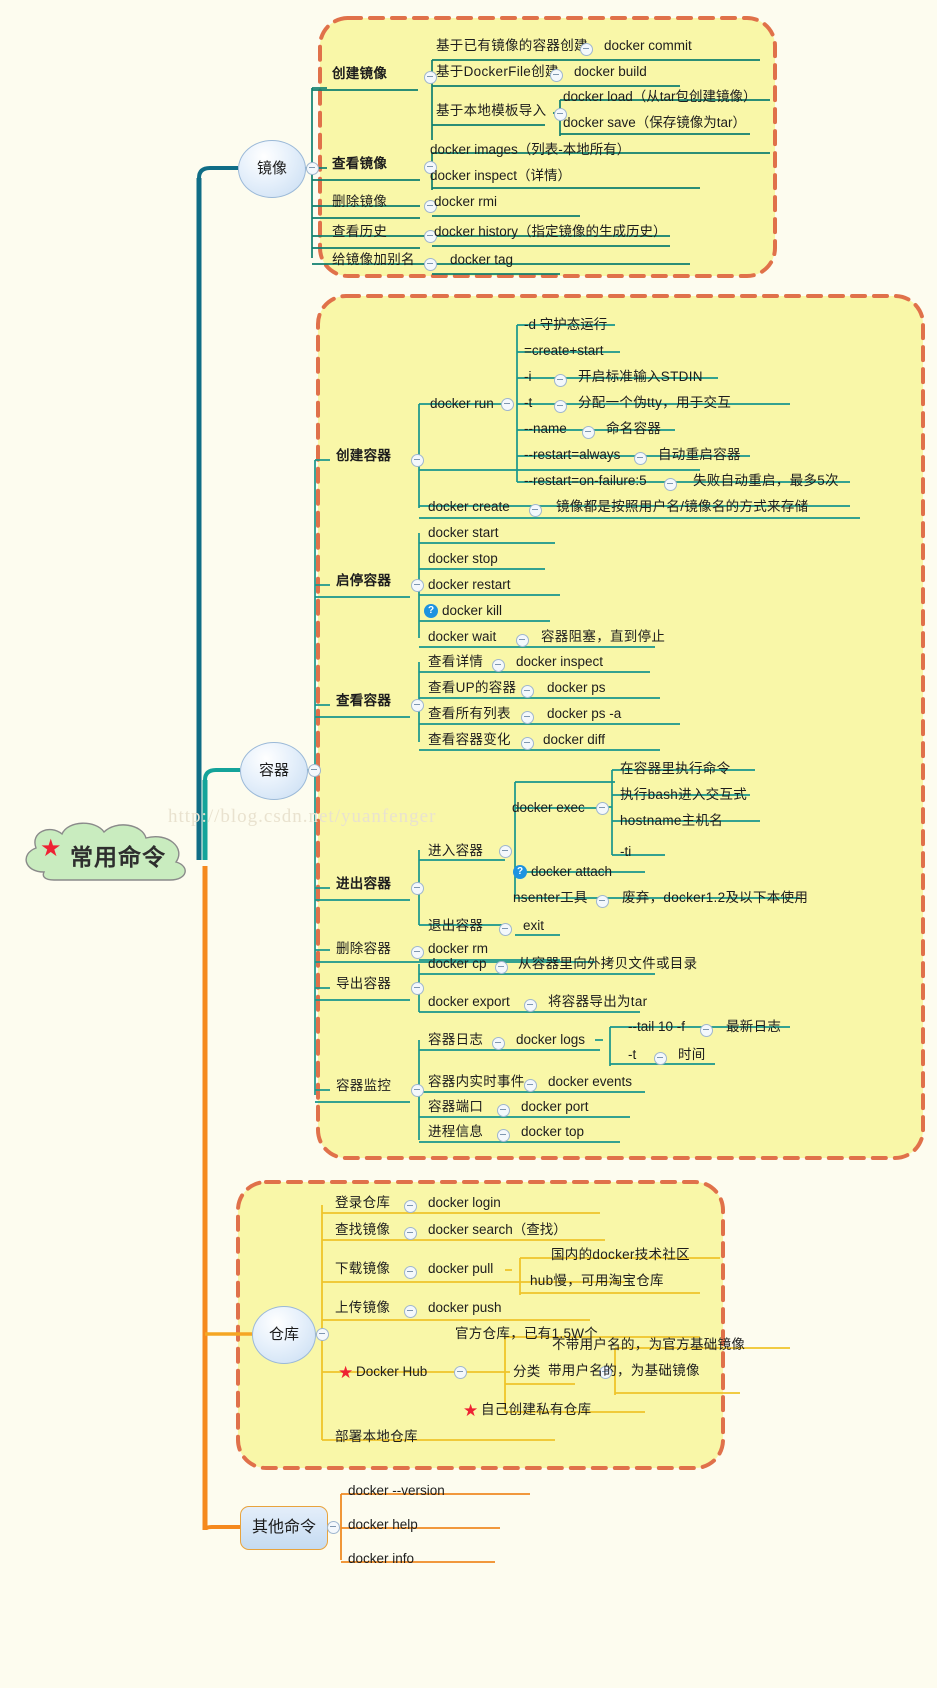 This screenshot has height=1688, width=937. What do you see at coordinates (274, 771) in the screenshot?
I see `branch-node-containers: 容器` at bounding box center [274, 771].